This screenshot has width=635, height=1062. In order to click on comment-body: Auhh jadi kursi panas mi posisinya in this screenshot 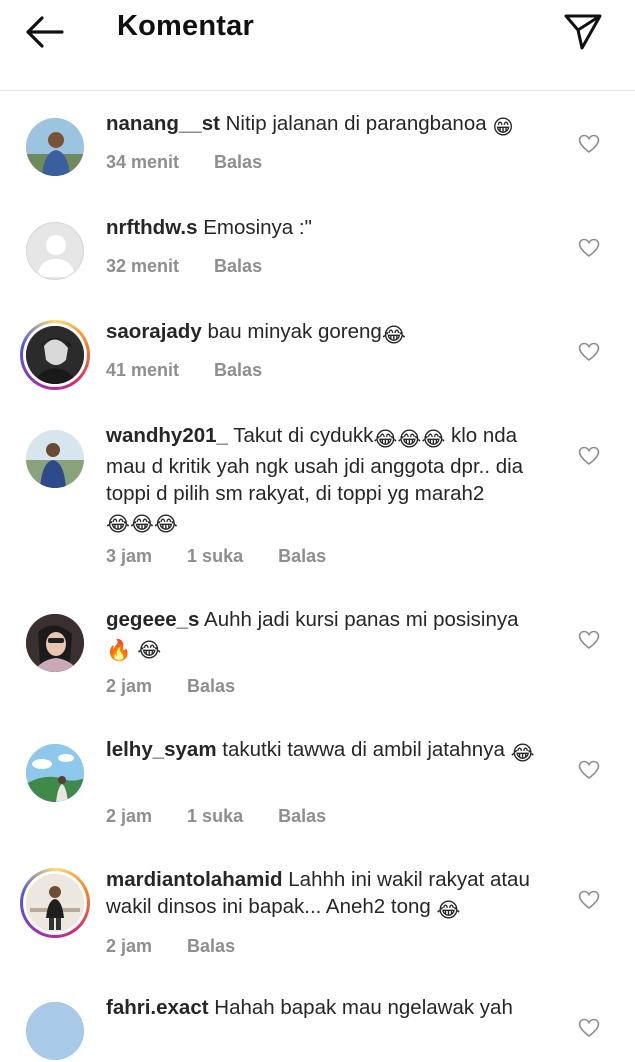, I will do `click(361, 619)`.